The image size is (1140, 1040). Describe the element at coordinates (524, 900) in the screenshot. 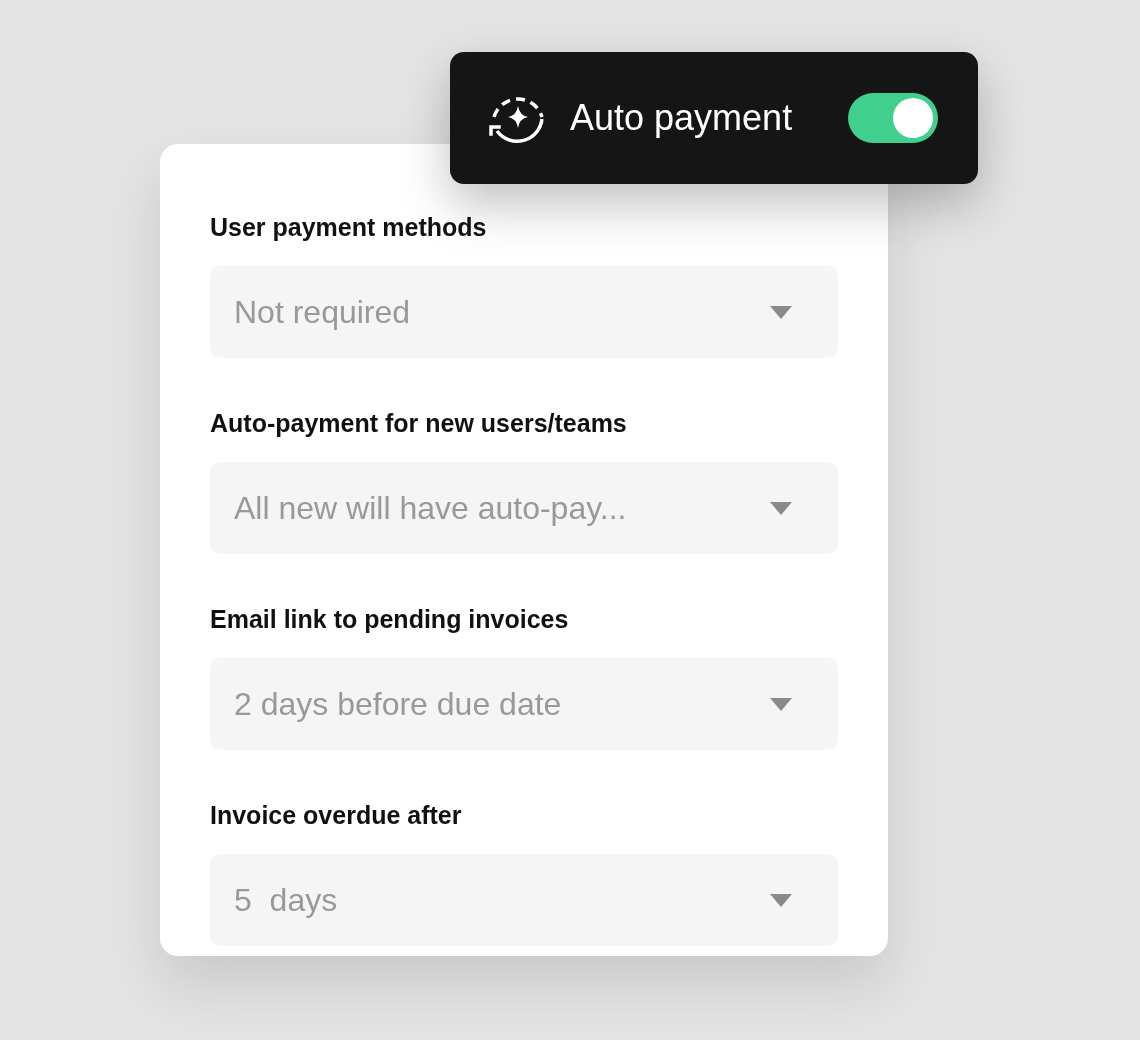

I see `select-field: 5 days` at that location.